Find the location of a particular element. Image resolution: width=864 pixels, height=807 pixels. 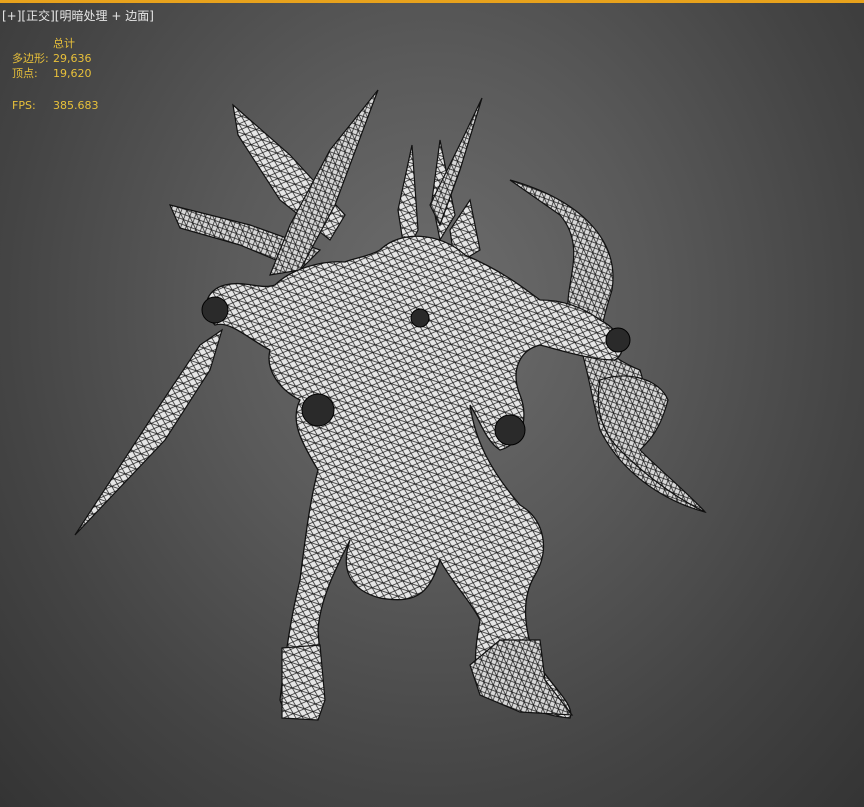

model-left-blade is located at coordinates (149, 432).